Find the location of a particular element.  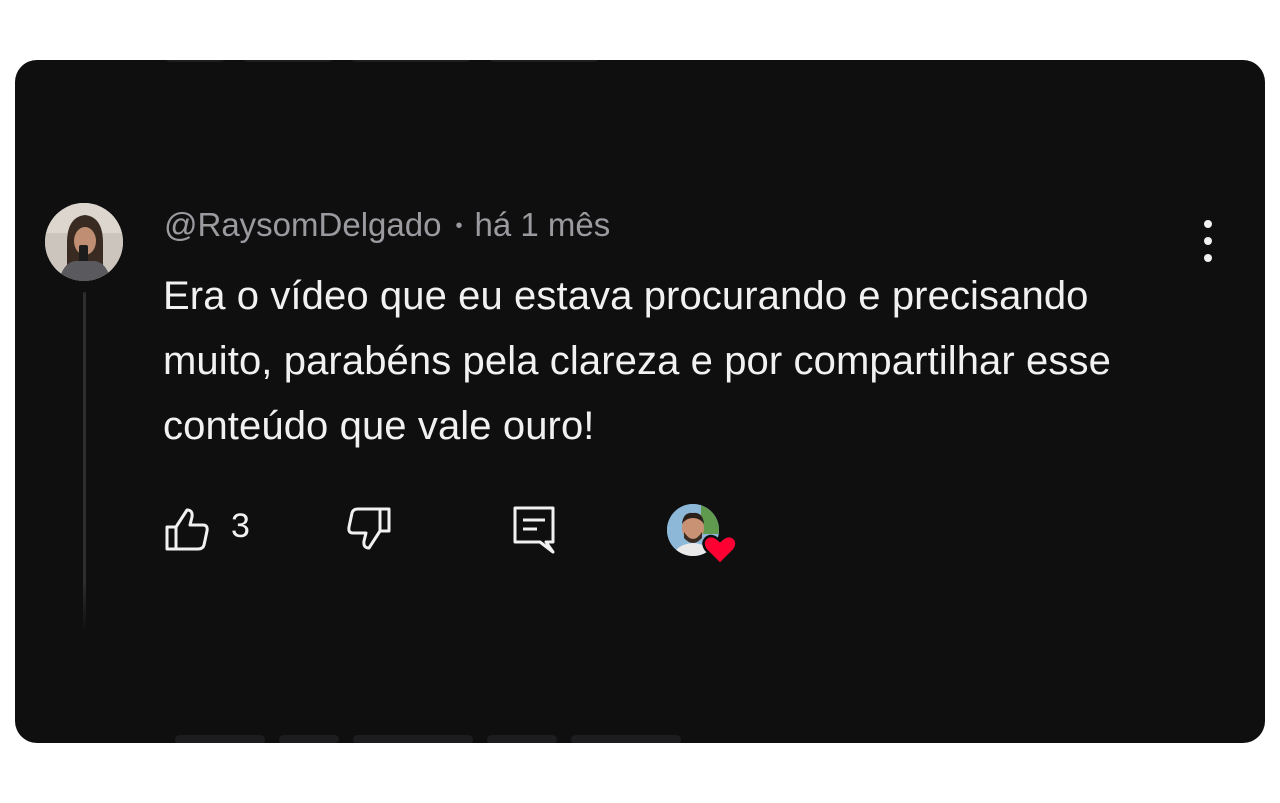

author-avatar is located at coordinates (84, 242).